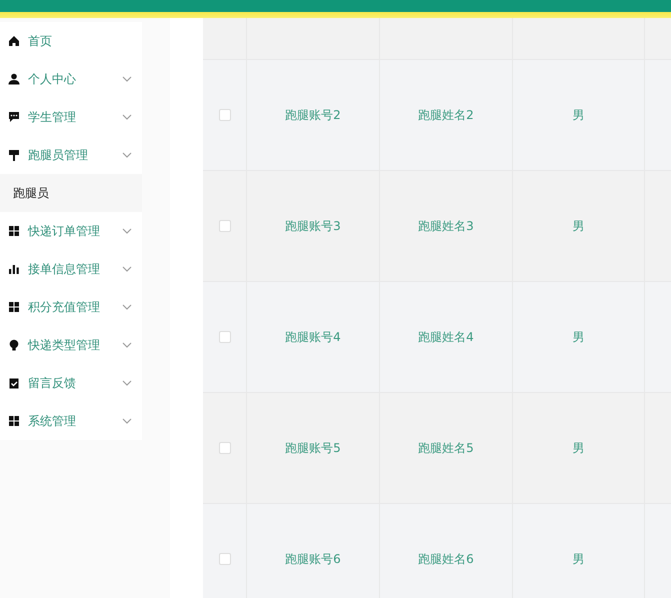 This screenshot has width=671, height=598. Describe the element at coordinates (14, 79) in the screenshot. I see `user-icon` at that location.